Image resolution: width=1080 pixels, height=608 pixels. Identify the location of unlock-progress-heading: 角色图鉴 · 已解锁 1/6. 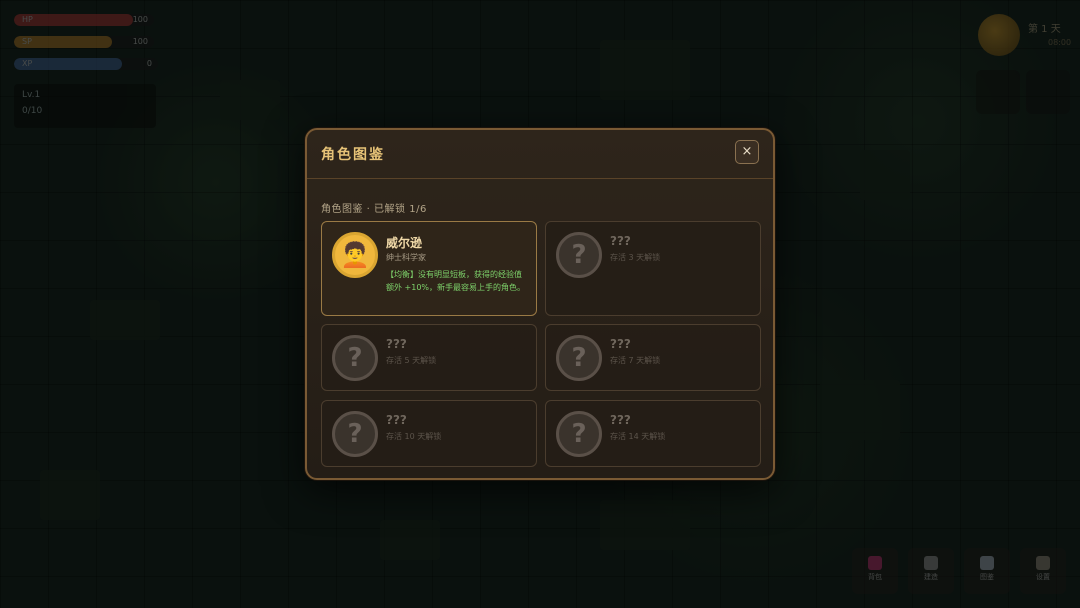
(374, 209).